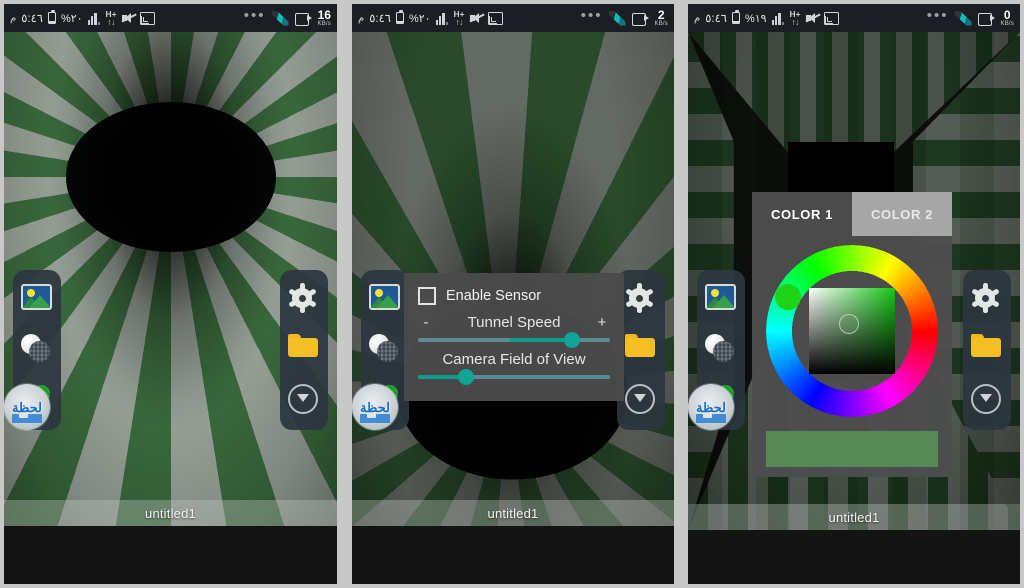 The height and width of the screenshot is (588, 1024). What do you see at coordinates (514, 322) in the screenshot?
I see `tunnel-speed-header: - Tunnel Speed +` at bounding box center [514, 322].